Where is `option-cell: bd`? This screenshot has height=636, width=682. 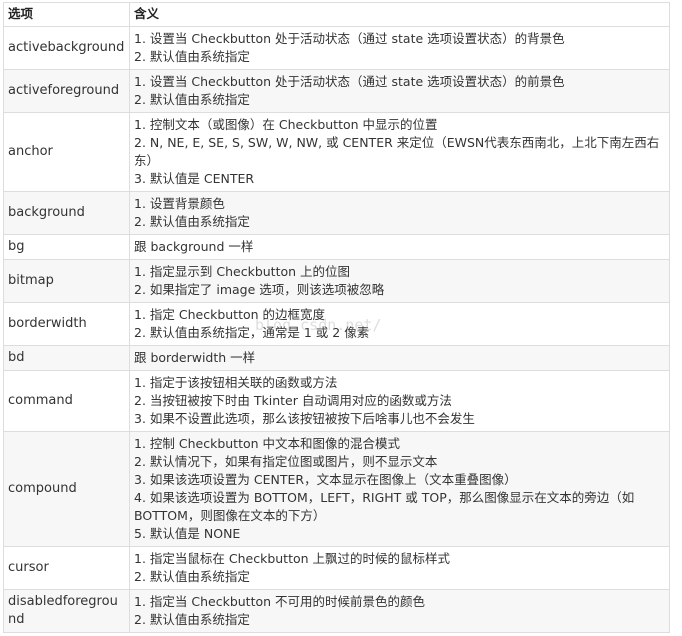 option-cell: bd is located at coordinates (66, 358).